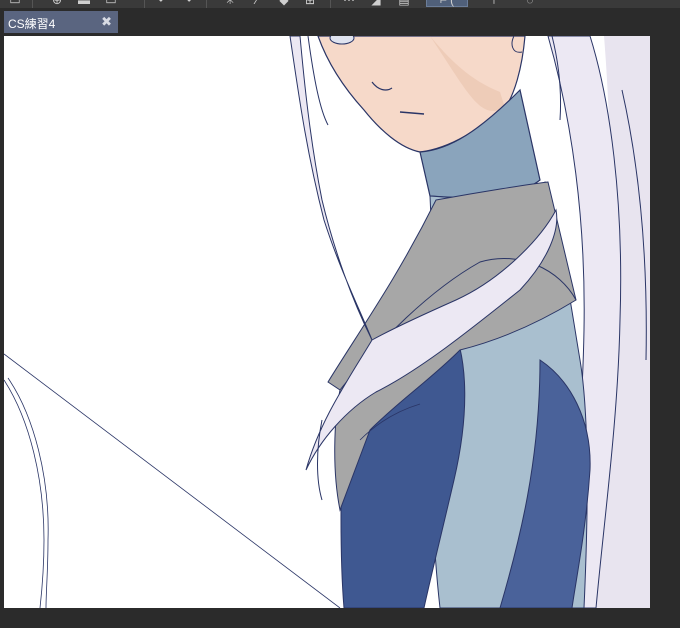  I want to click on text-icon: ⊤, so click(494, 3).